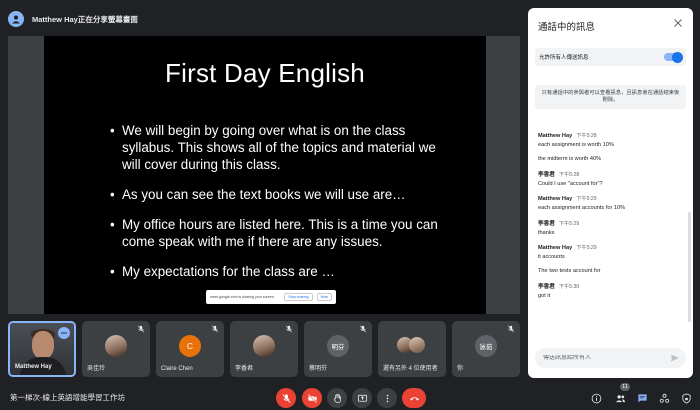 The width and height of the screenshot is (700, 410). I want to click on participant-count-badge: 11, so click(625, 387).